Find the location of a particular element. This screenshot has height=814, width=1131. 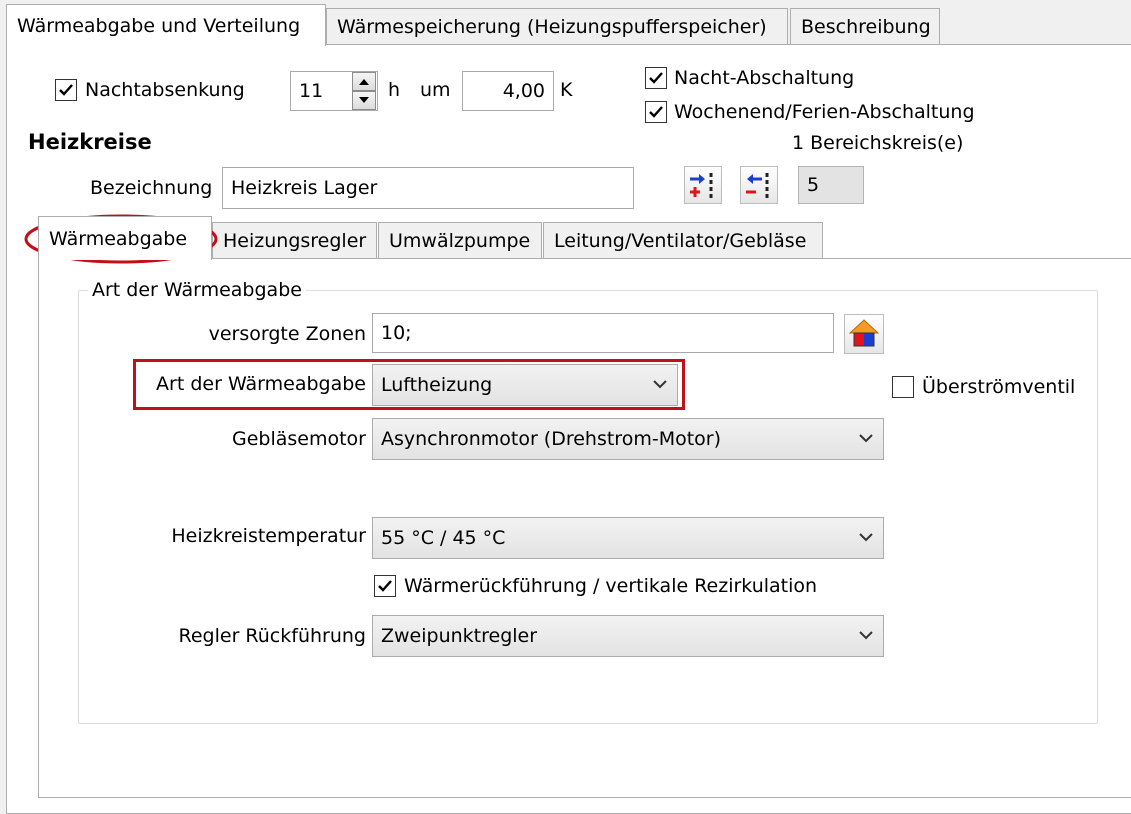

hours-spinner is located at coordinates (364, 91).